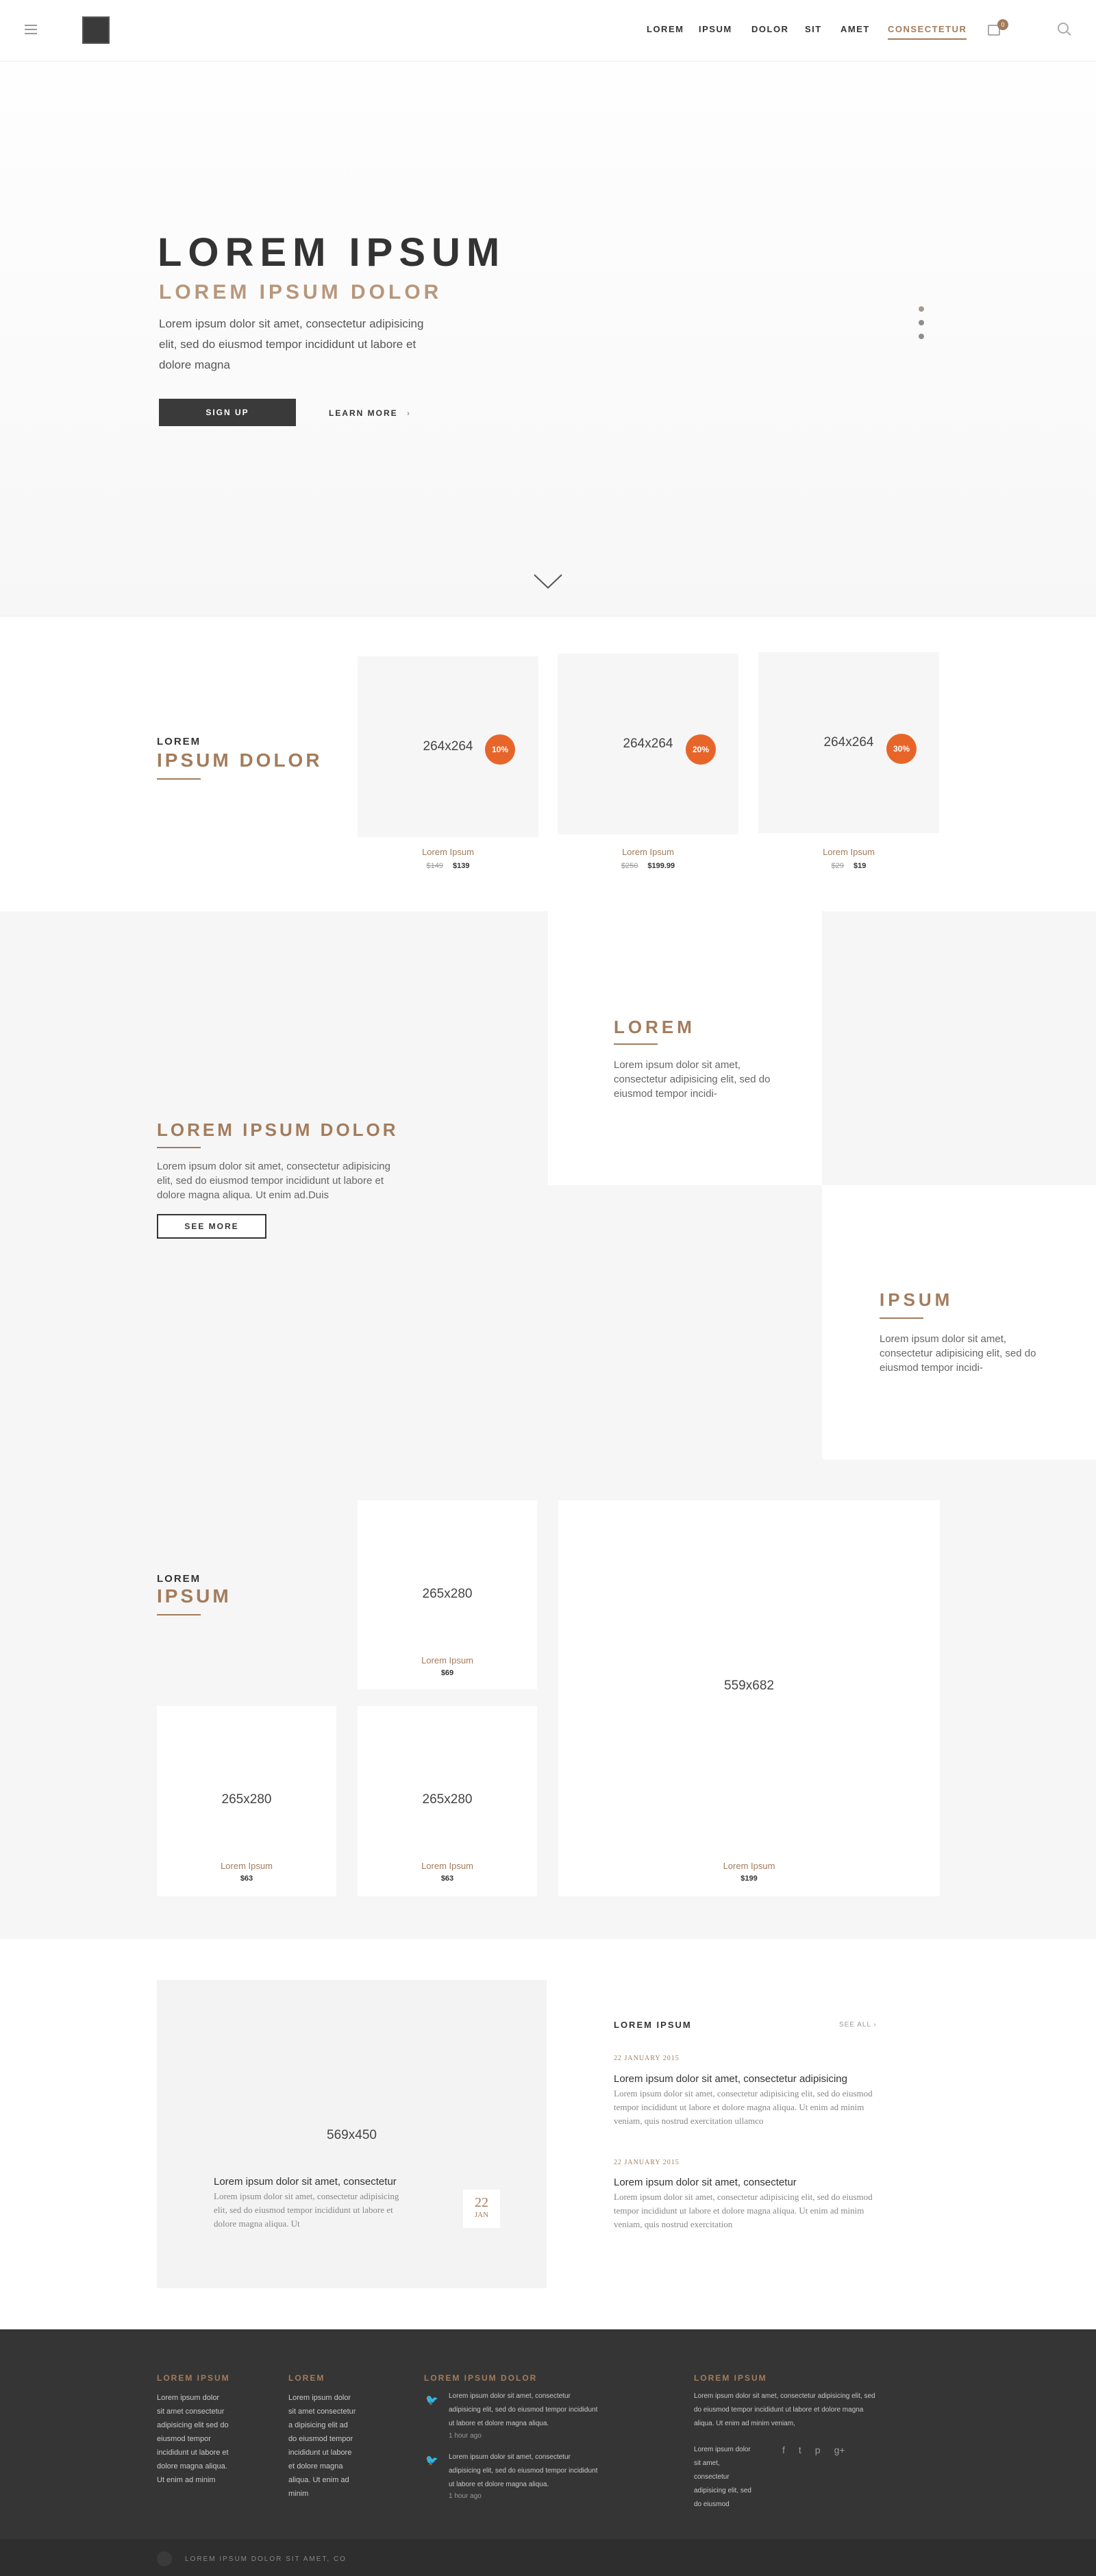 This screenshot has height=2576, width=1096. I want to click on pinterest-icon: p, so click(818, 2449).